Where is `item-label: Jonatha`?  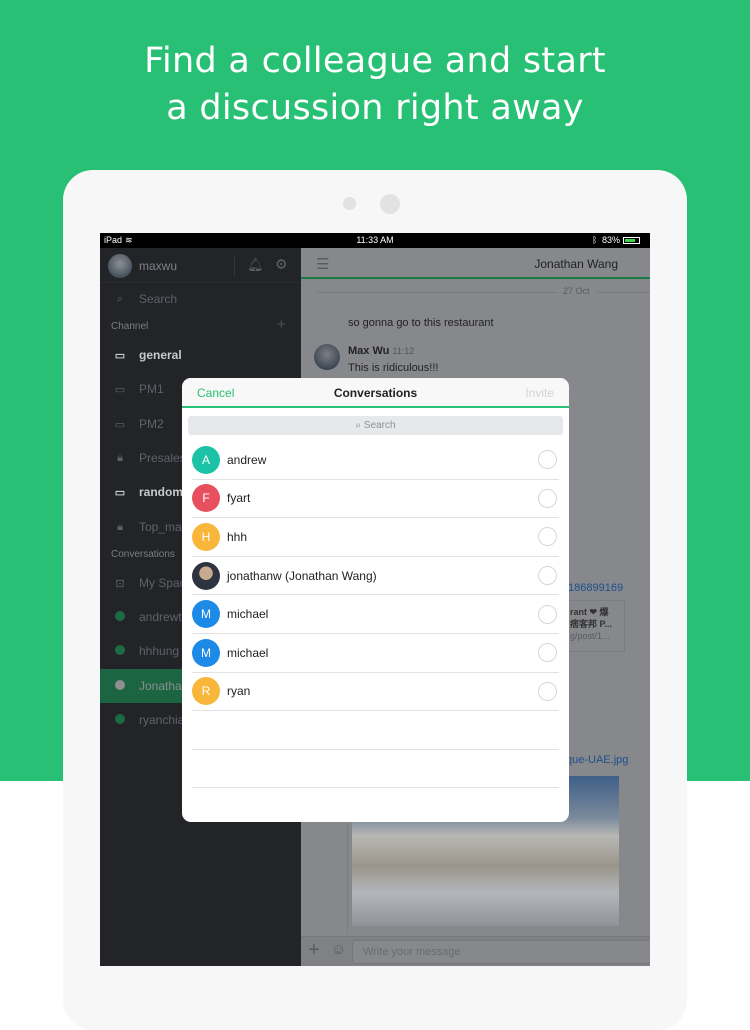
item-label: Jonatha is located at coordinates (160, 686).